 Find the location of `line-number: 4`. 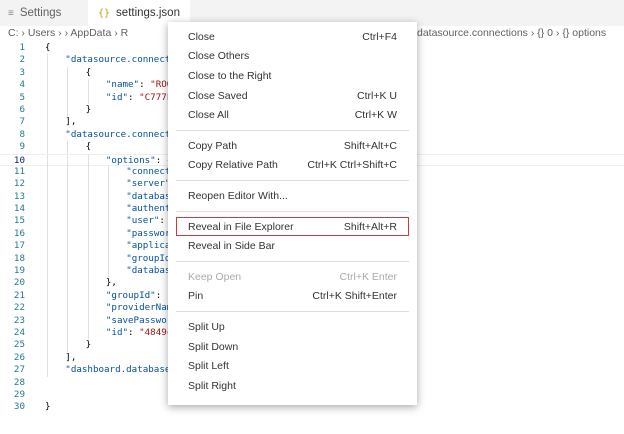

line-number: 4 is located at coordinates (22, 85).